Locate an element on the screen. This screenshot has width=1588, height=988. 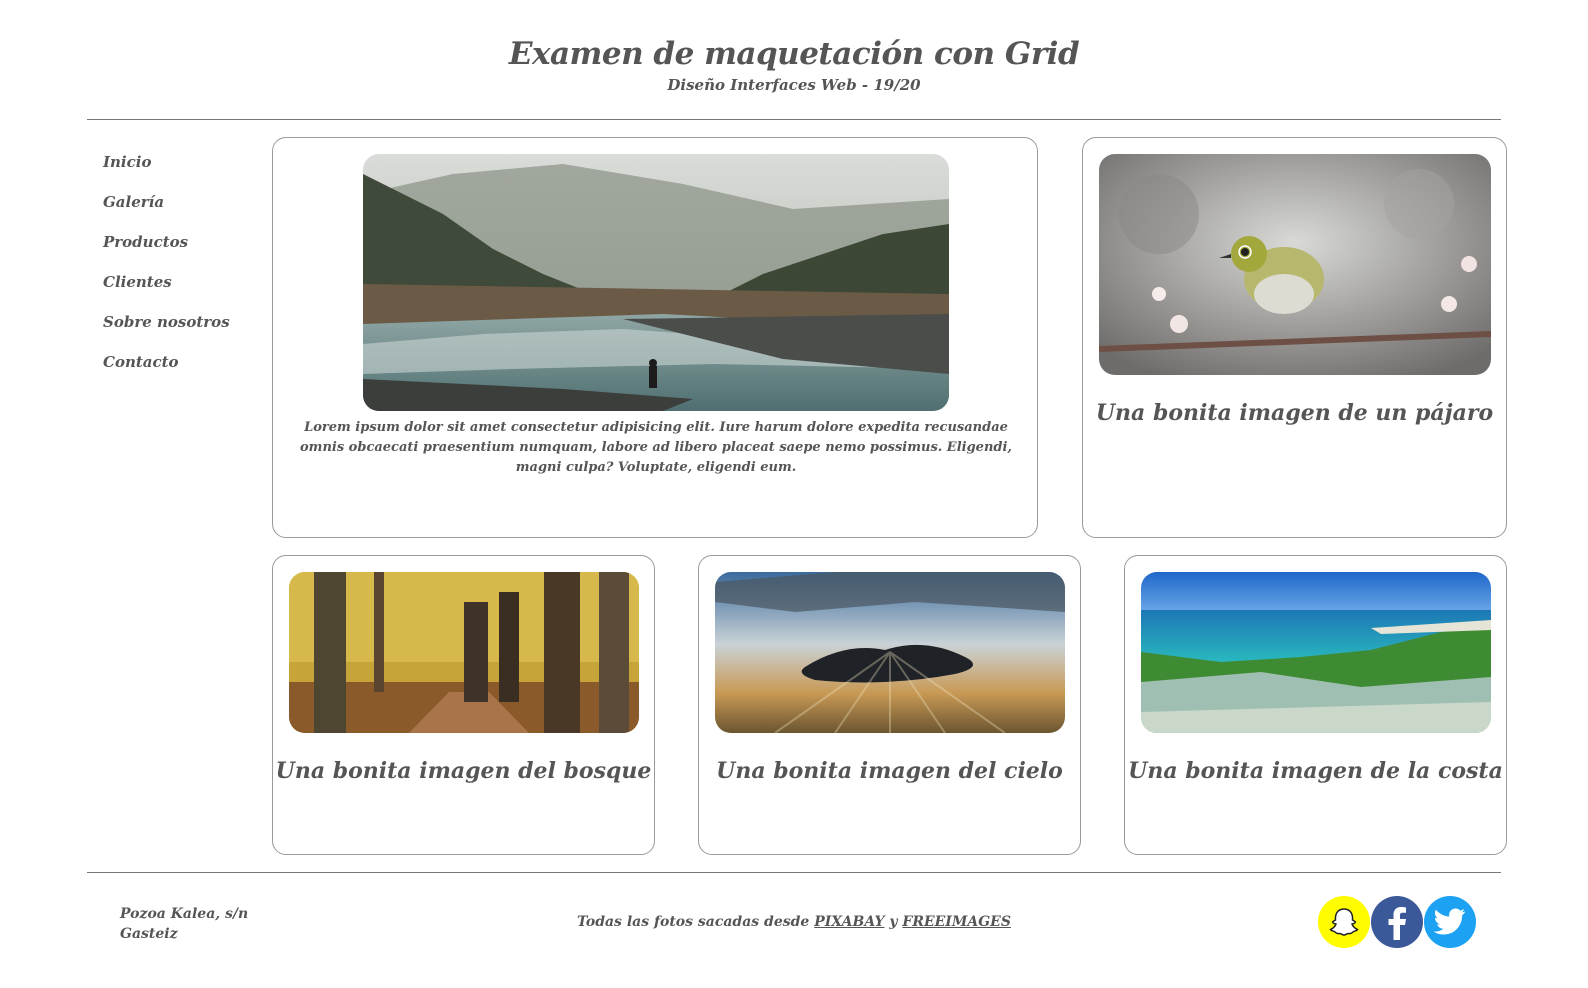
freeimages-link: FREEIMAGES is located at coordinates (956, 922).